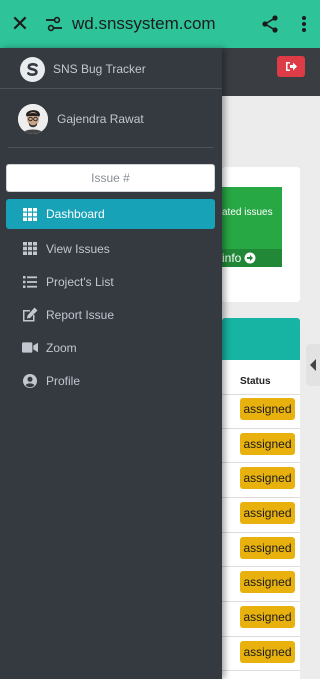 The width and height of the screenshot is (320, 679). What do you see at coordinates (20, 24) in the screenshot?
I see `close-icon: ✕` at bounding box center [20, 24].